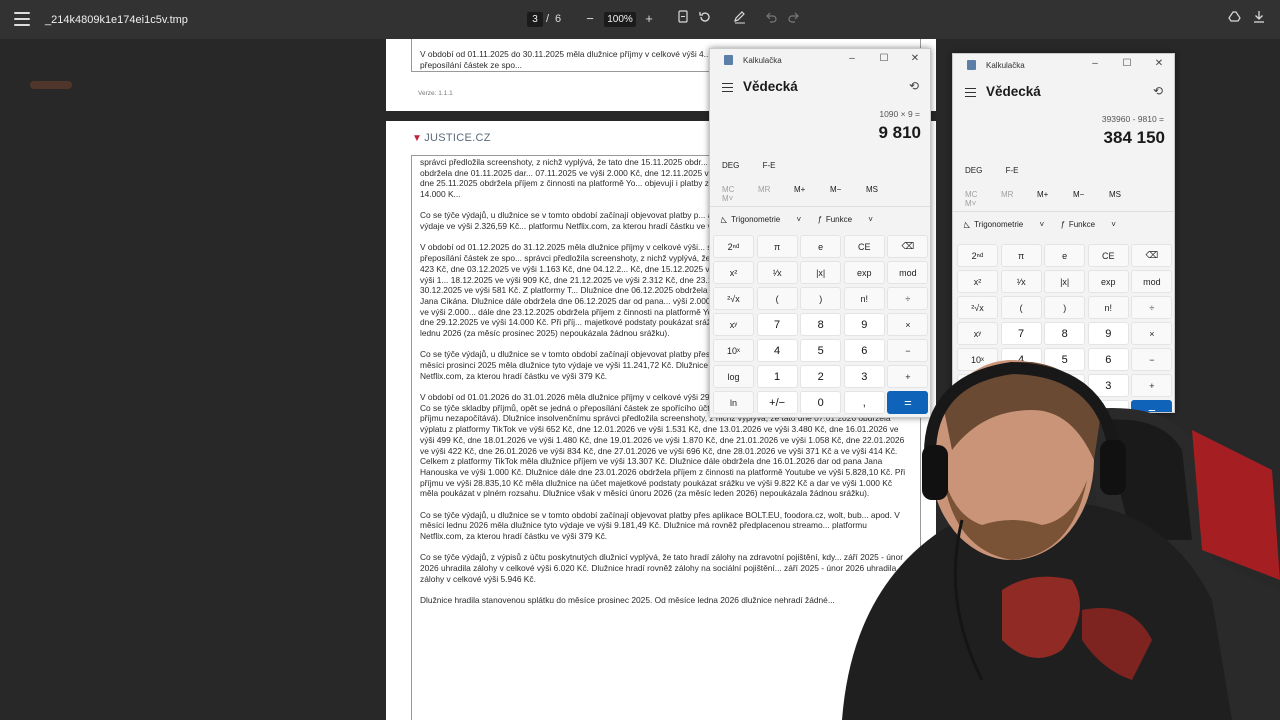 This screenshot has width=1280, height=720. Describe the element at coordinates (1234, 19) in the screenshot. I see `drive-upload-icon` at that location.